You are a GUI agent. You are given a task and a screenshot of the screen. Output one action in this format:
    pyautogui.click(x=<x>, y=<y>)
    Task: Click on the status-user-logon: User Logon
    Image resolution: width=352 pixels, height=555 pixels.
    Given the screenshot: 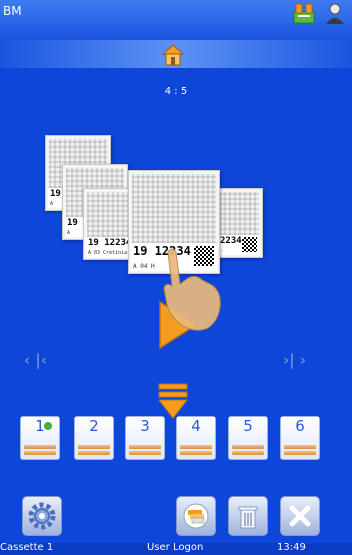 What is the action you would take?
    pyautogui.click(x=175, y=547)
    